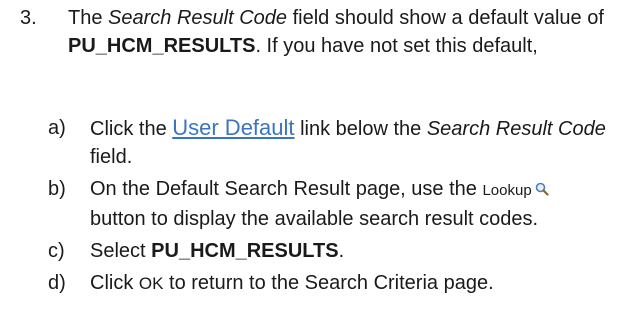 Image resolution: width=632 pixels, height=314 pixels. What do you see at coordinates (28, 18) in the screenshot?
I see `step-number: 3.` at bounding box center [28, 18].